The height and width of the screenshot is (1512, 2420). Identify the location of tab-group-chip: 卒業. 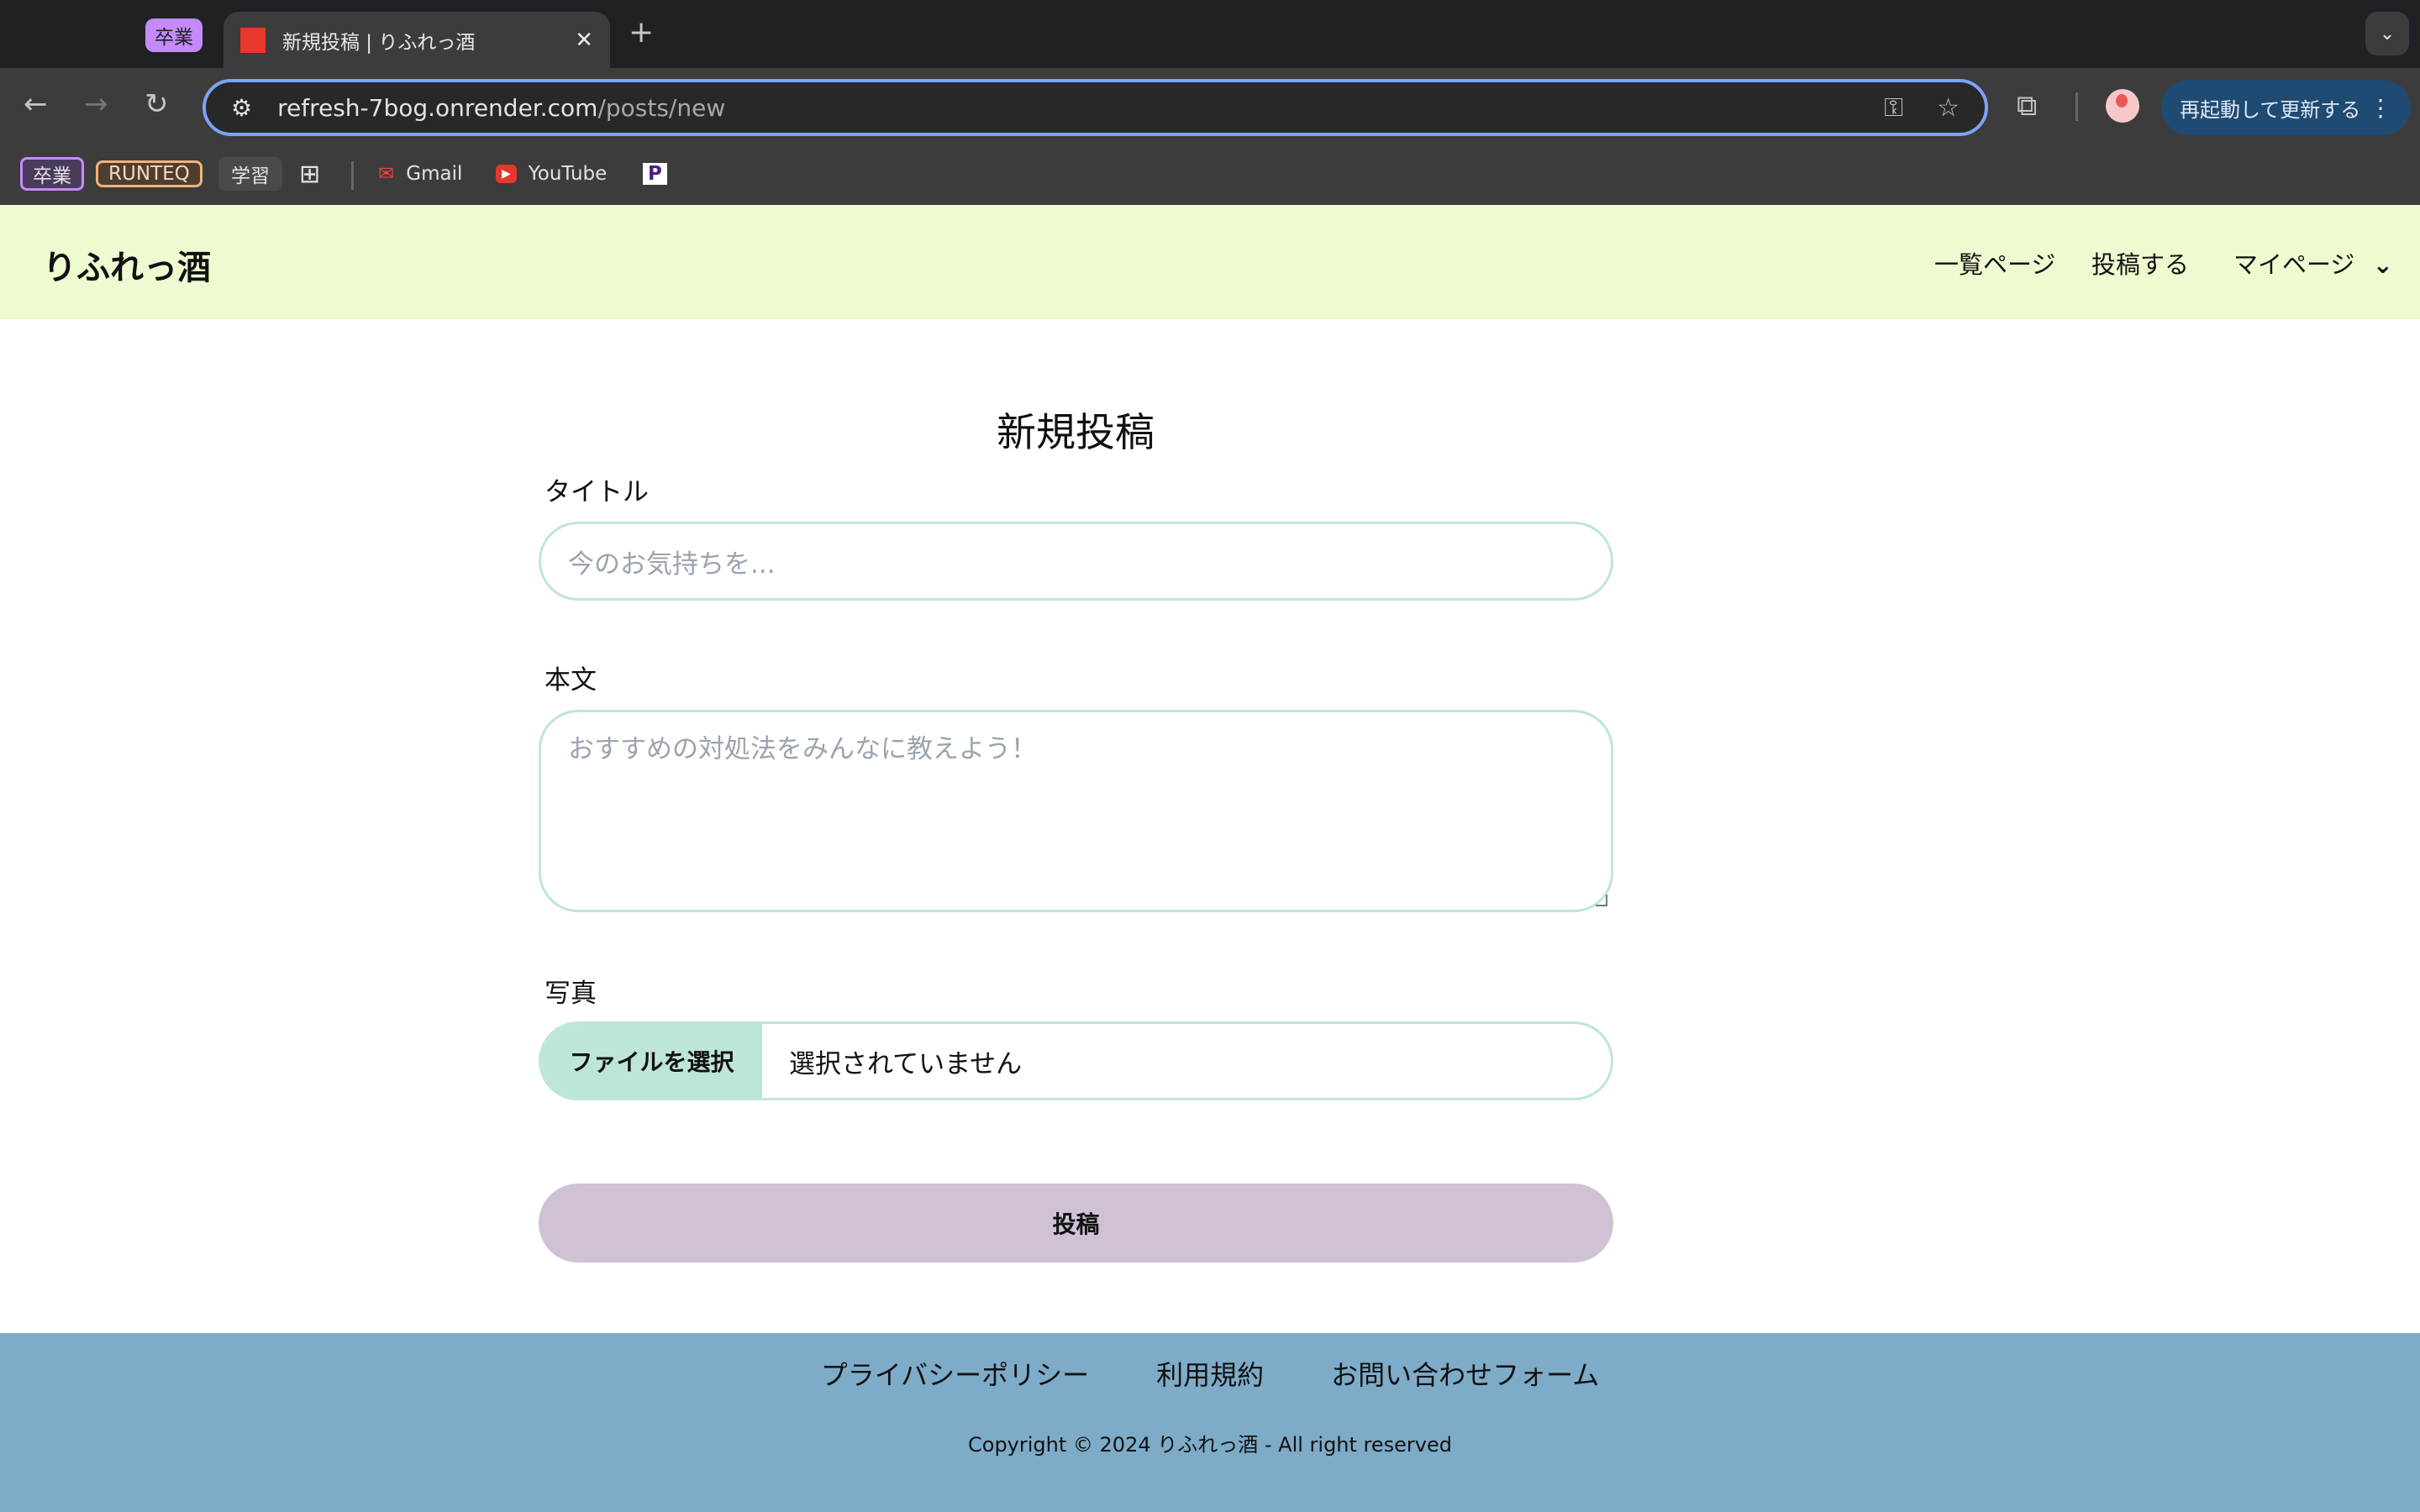
(174, 35).